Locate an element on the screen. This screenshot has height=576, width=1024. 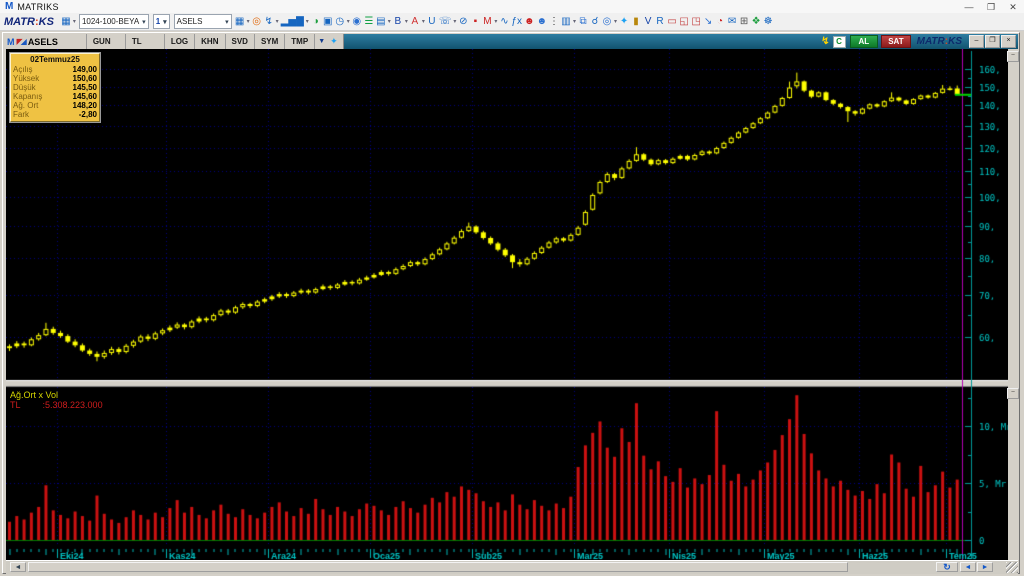
zoom-icon: ◎ is located at coordinates (257, 22).